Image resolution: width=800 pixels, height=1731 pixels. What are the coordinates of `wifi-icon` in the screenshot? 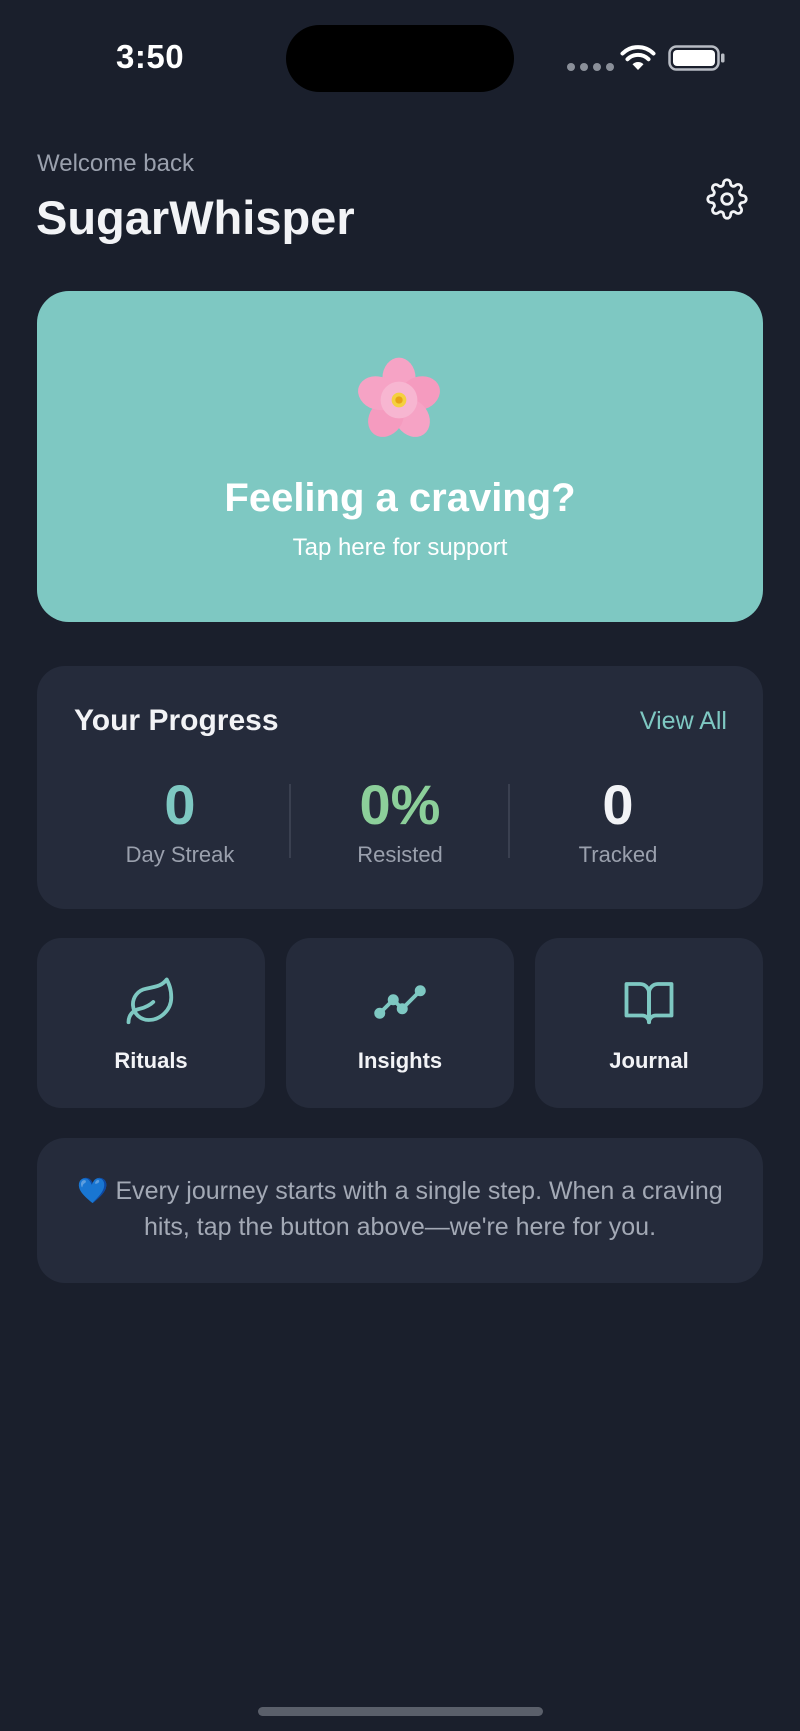 It's located at (638, 57).